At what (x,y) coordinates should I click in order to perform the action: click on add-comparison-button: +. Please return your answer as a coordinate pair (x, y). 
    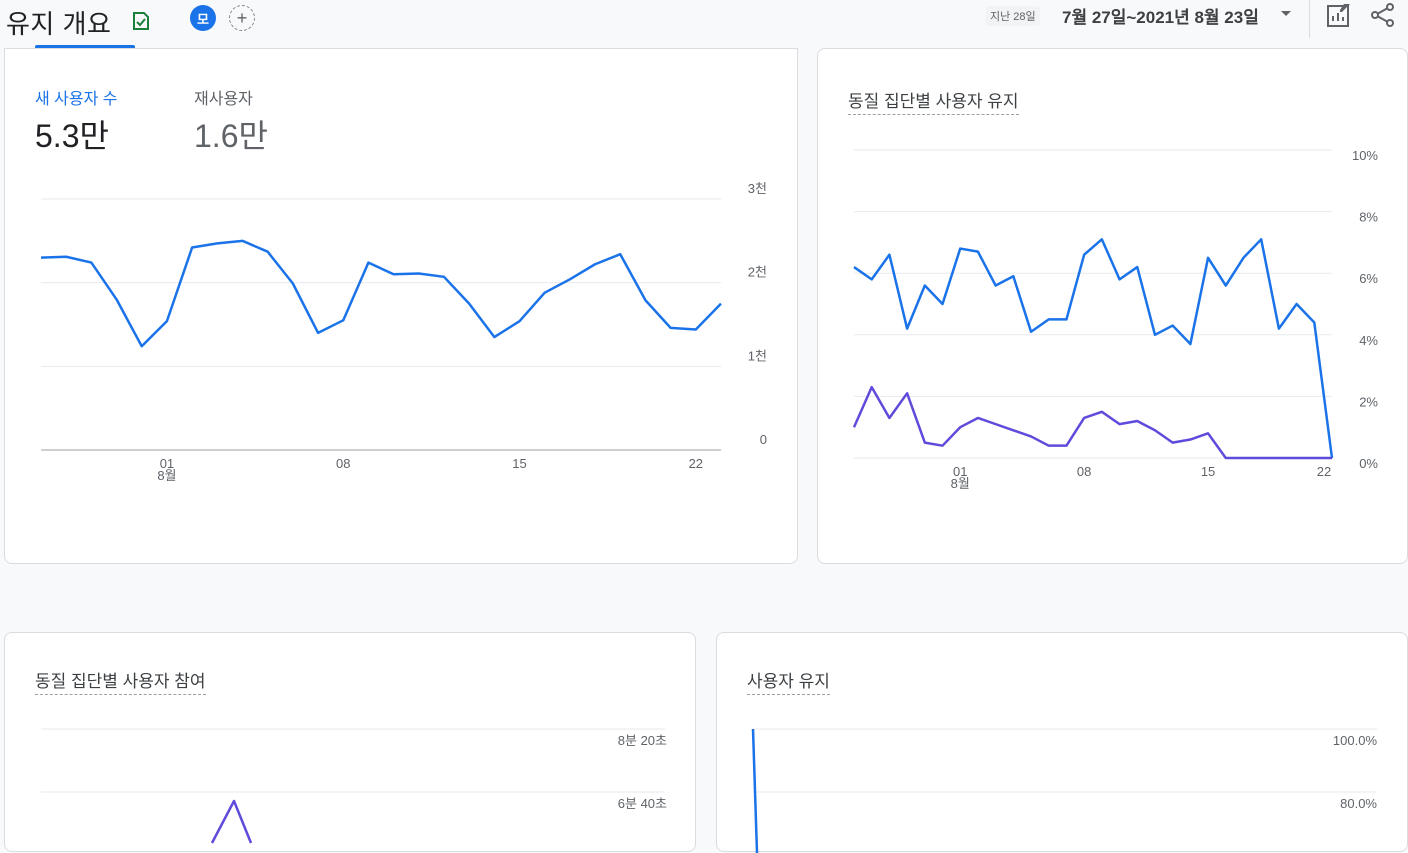
    Looking at the image, I should click on (242, 18).